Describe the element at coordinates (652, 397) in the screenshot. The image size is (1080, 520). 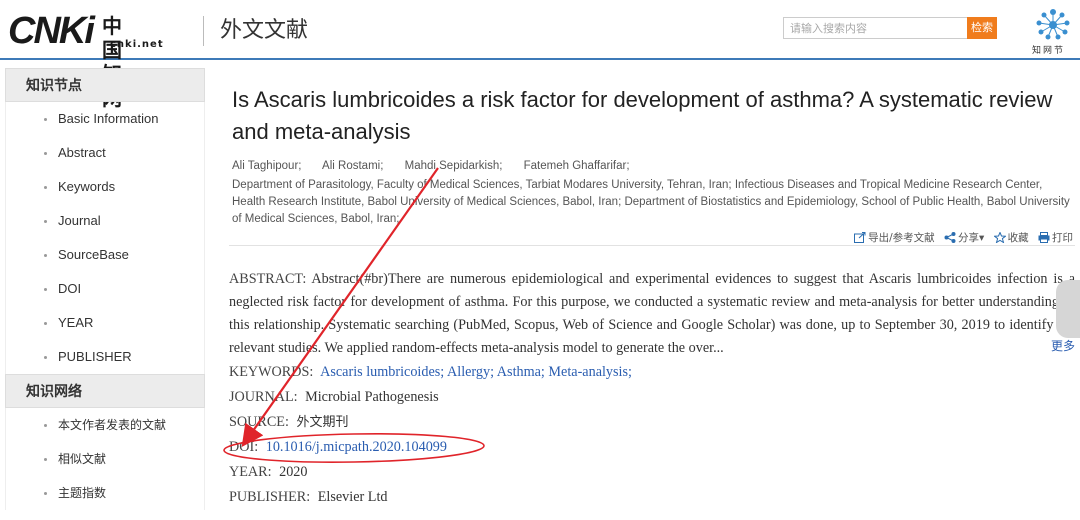
I see `journal-row: JOURNAL: Microbial Pathogenesis` at that location.